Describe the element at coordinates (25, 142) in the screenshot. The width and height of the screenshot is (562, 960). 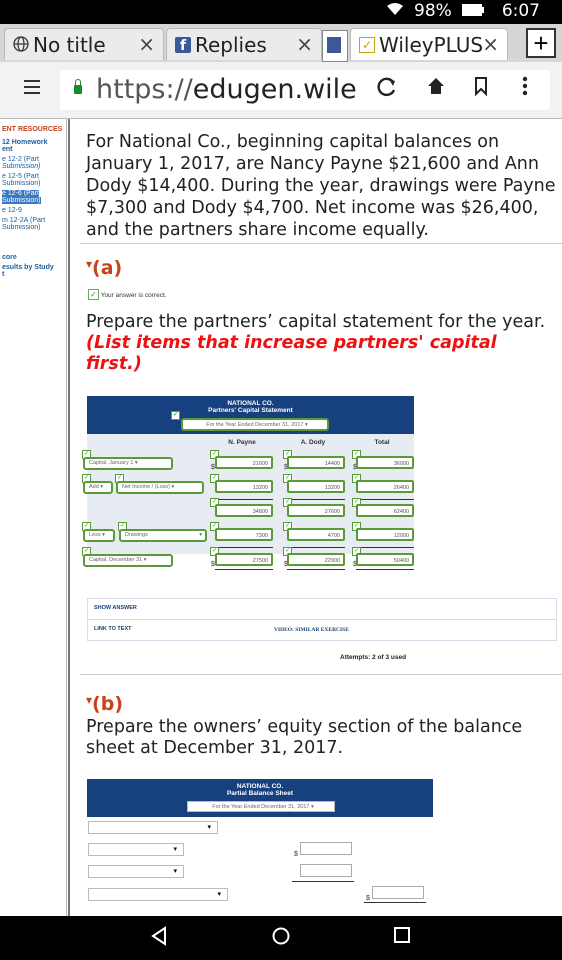
I see `nav-item-homework: 12 Homework` at that location.